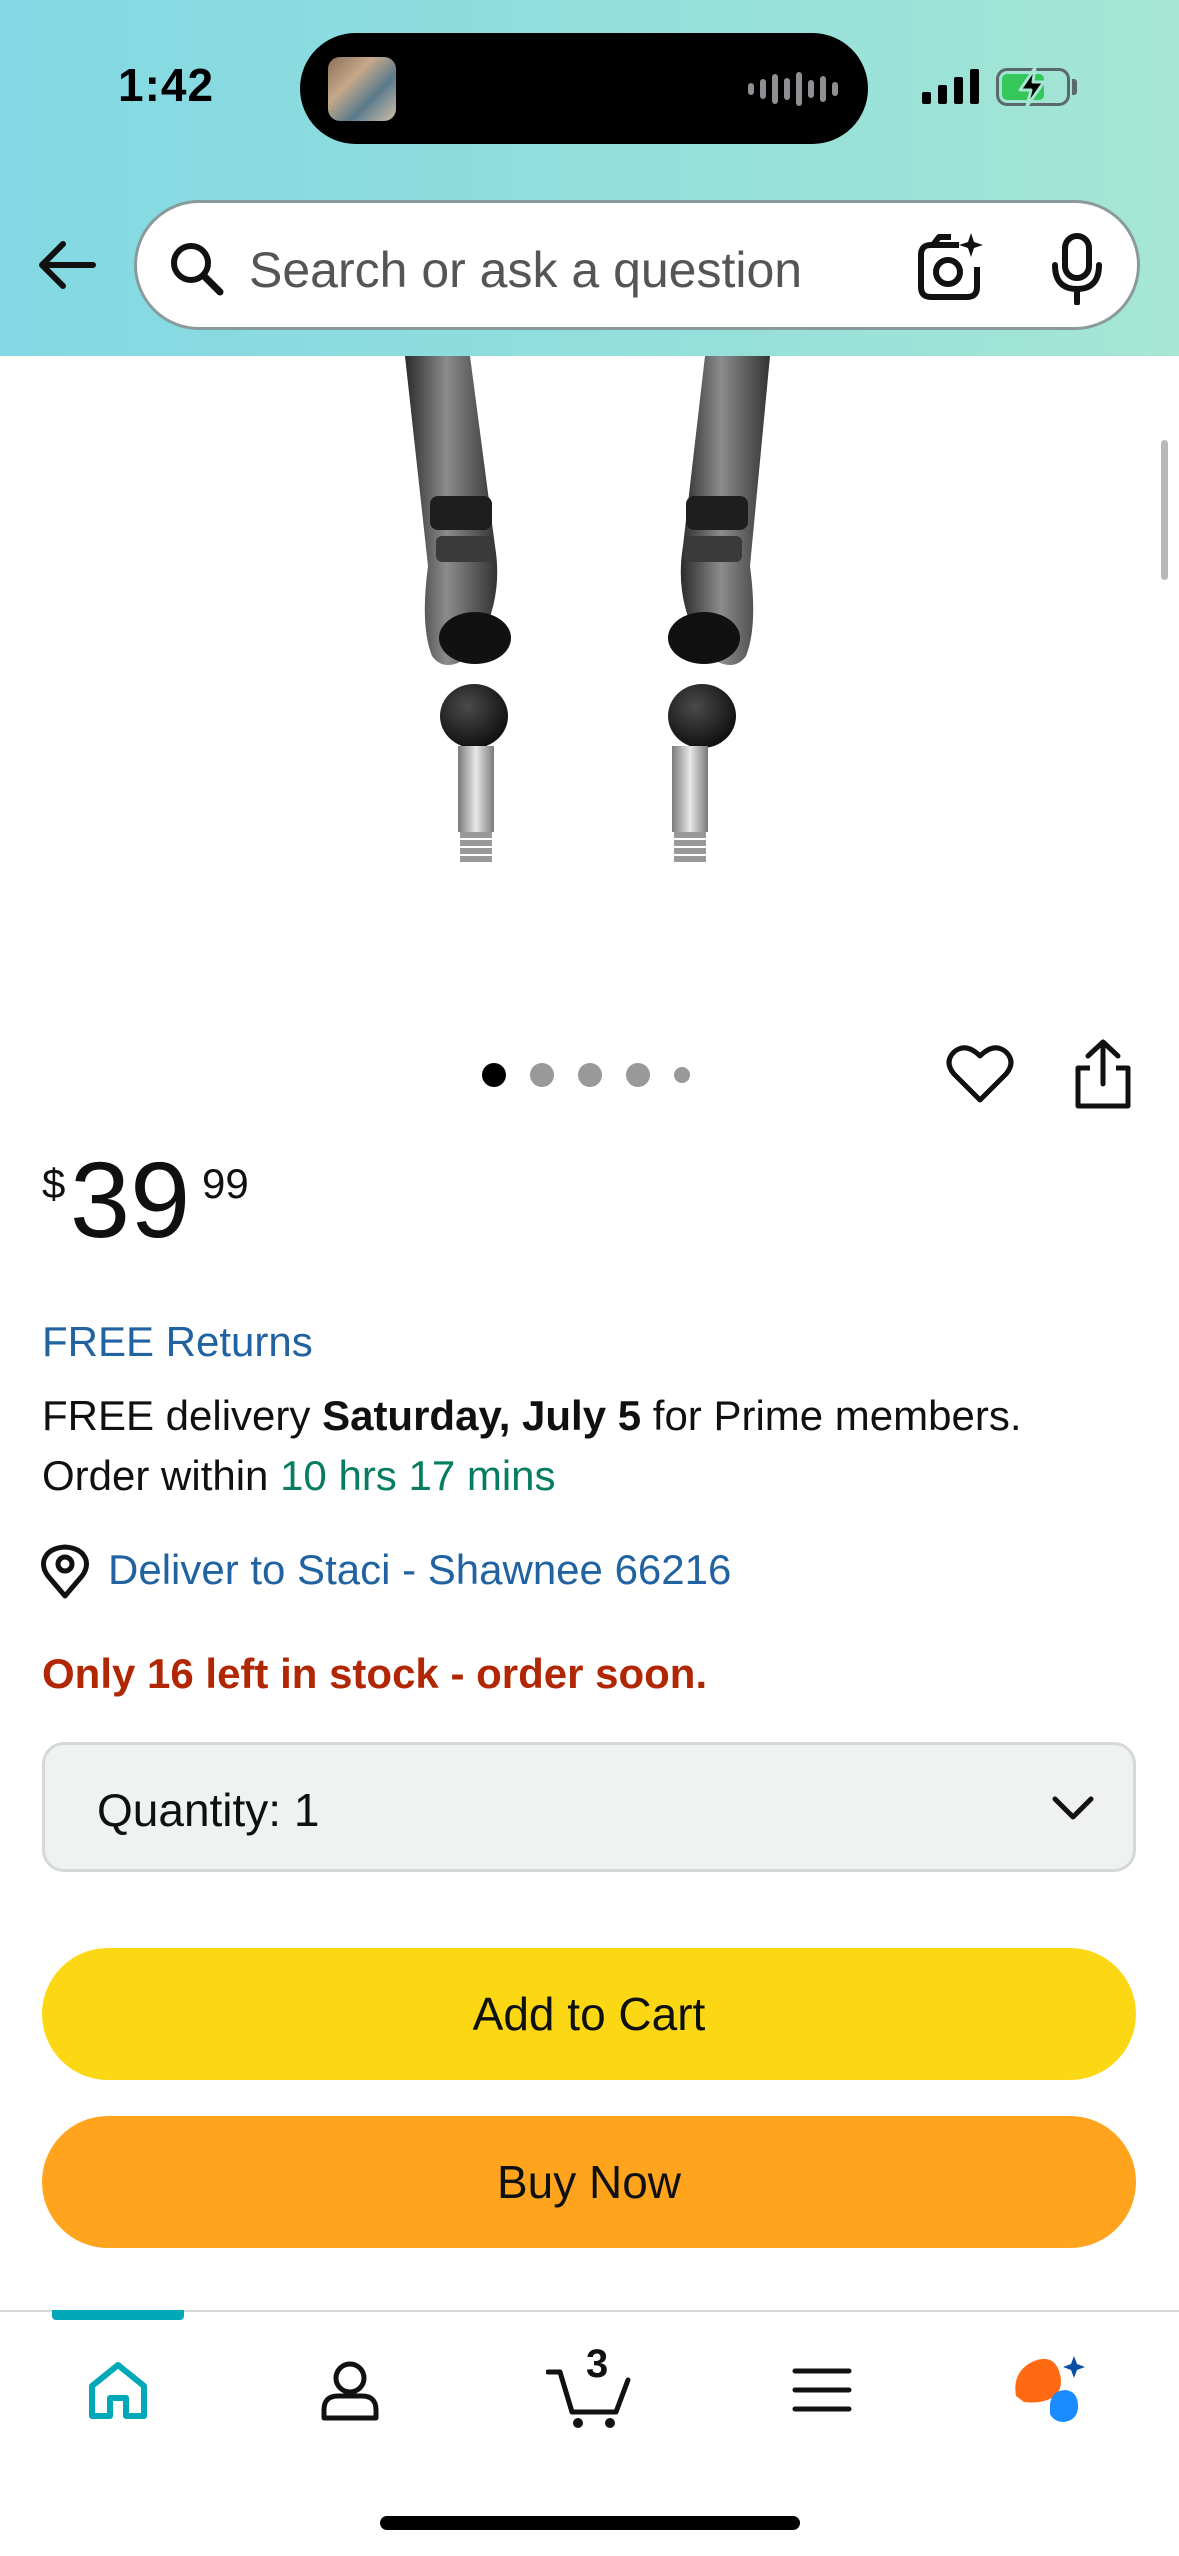 The width and height of the screenshot is (1179, 2556). What do you see at coordinates (950, 86) in the screenshot?
I see `signal-icon` at bounding box center [950, 86].